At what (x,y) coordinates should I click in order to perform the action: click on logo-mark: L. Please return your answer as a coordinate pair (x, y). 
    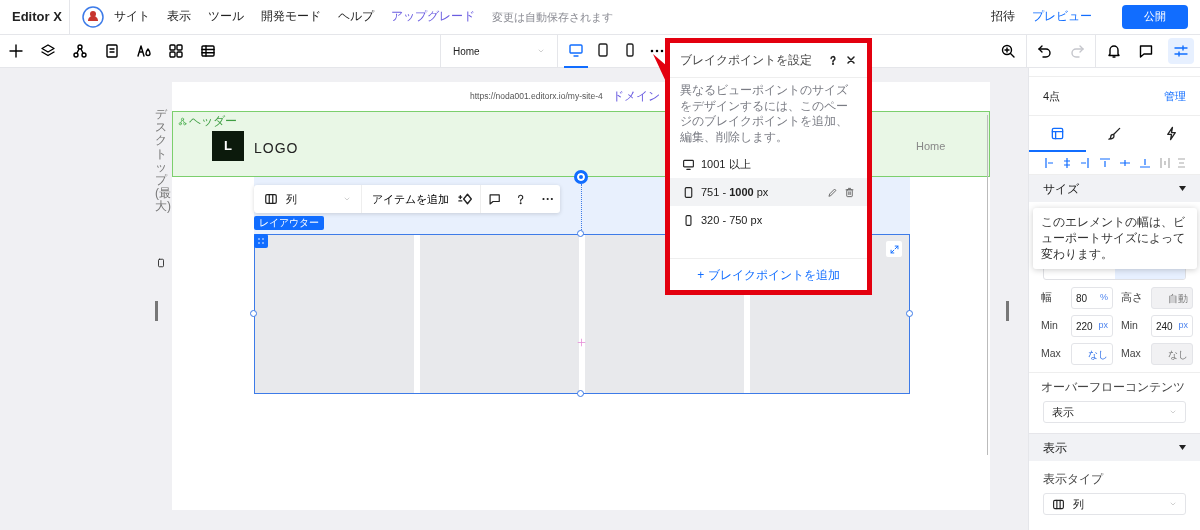
    Looking at the image, I should click on (228, 146).